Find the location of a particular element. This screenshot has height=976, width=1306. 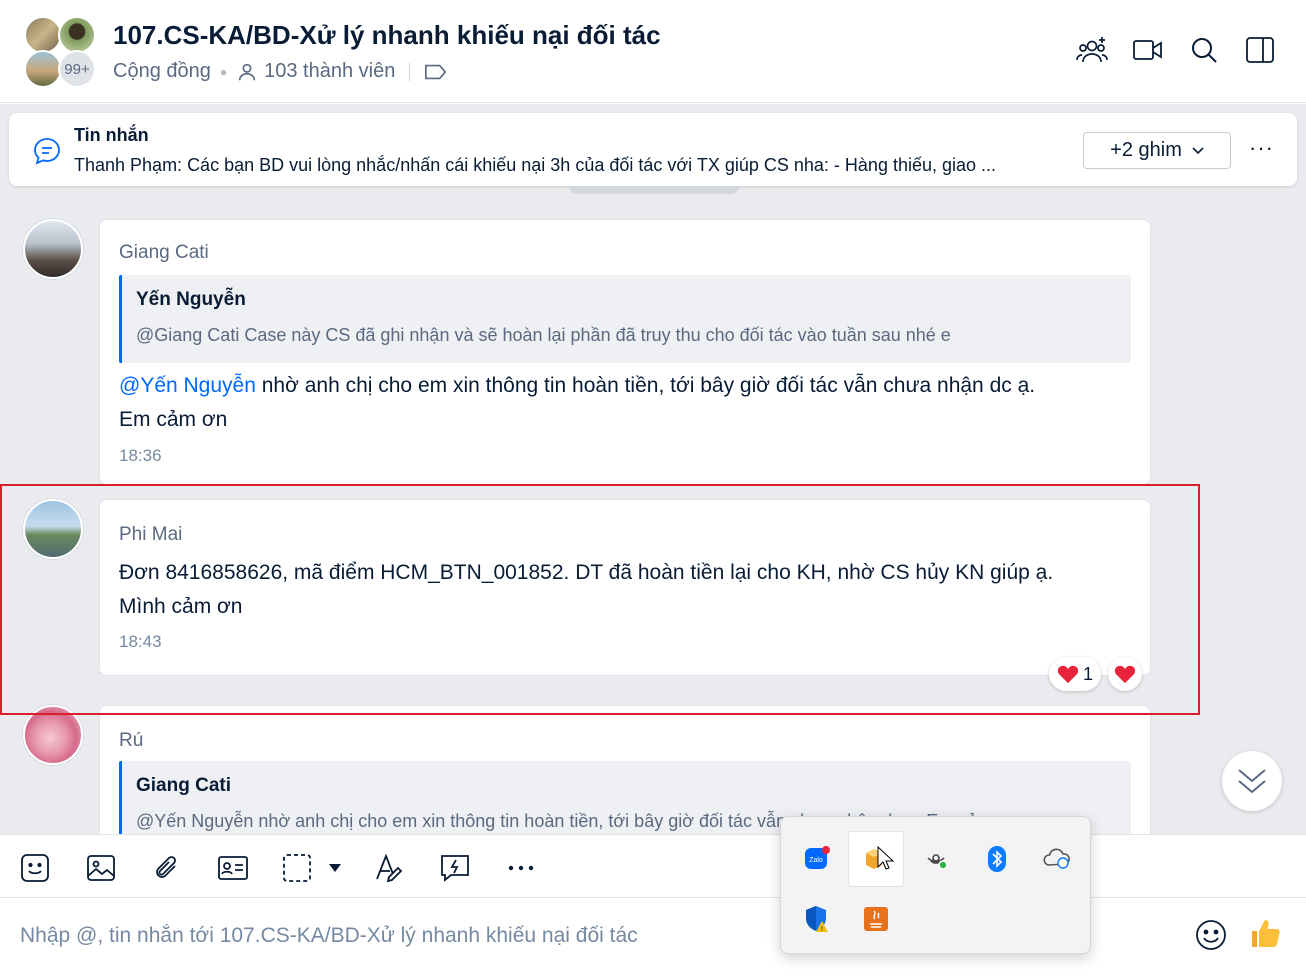

scroll-to-bottom-button is located at coordinates (1252, 781).